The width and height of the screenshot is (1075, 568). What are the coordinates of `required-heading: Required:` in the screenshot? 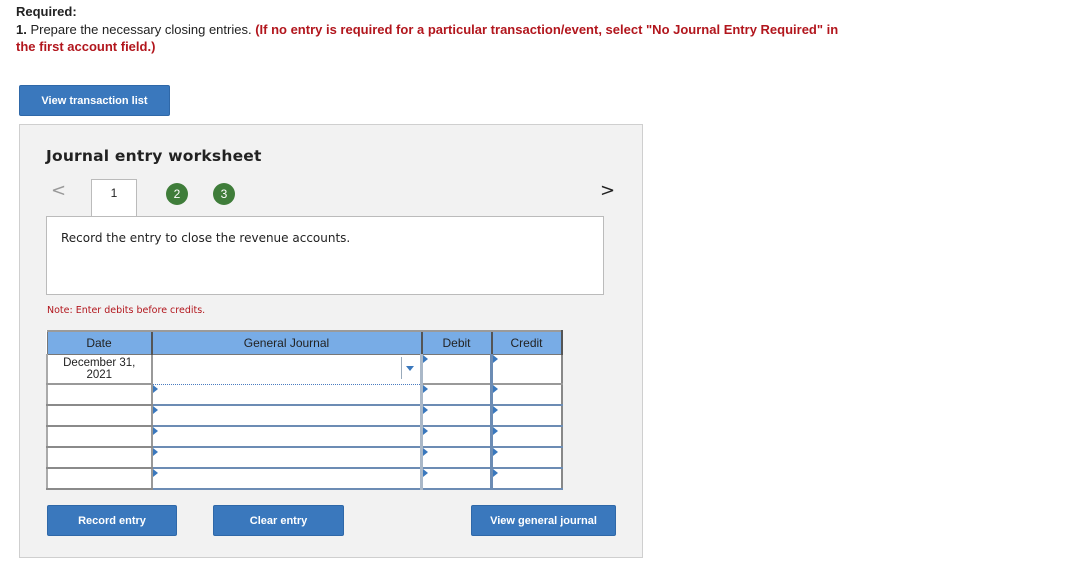 It's located at (46, 11).